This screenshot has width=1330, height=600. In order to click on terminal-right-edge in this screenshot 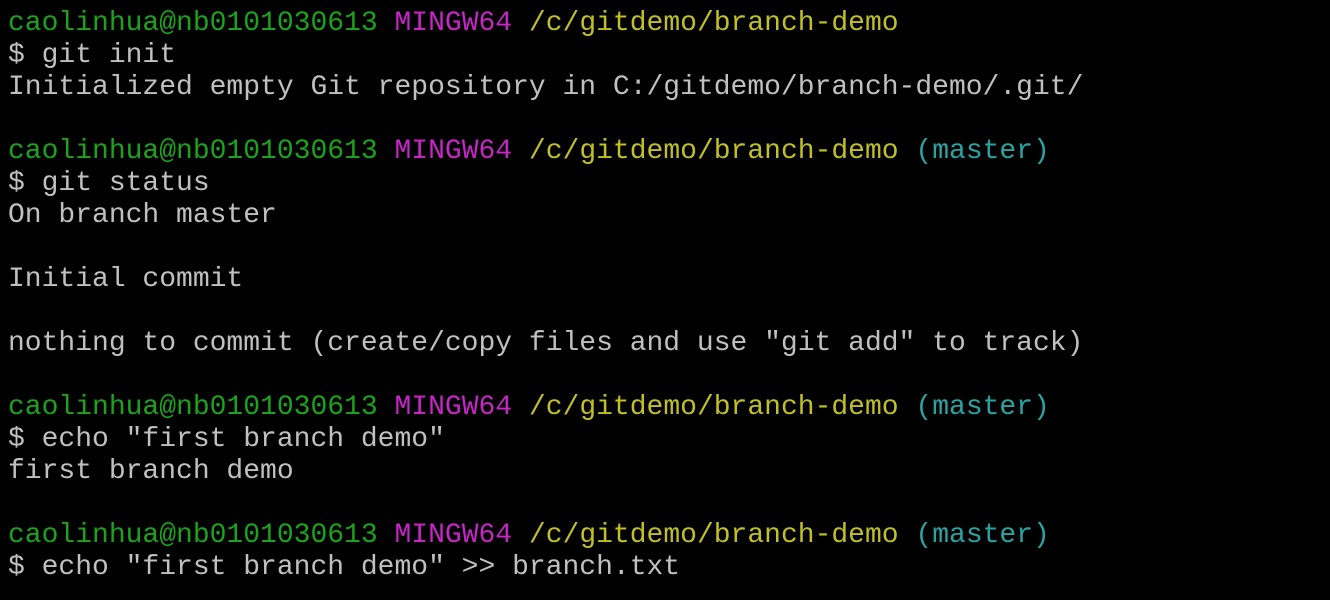, I will do `click(1328, 300)`.